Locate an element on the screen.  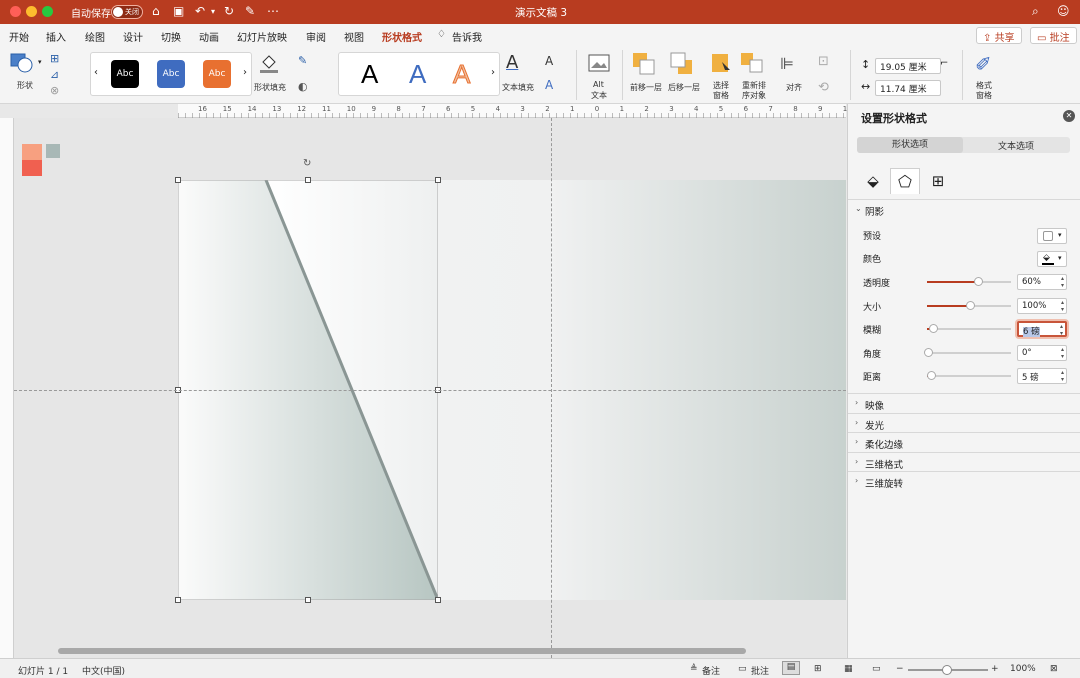
reorder-objects-icon is located at coordinates (753, 64).